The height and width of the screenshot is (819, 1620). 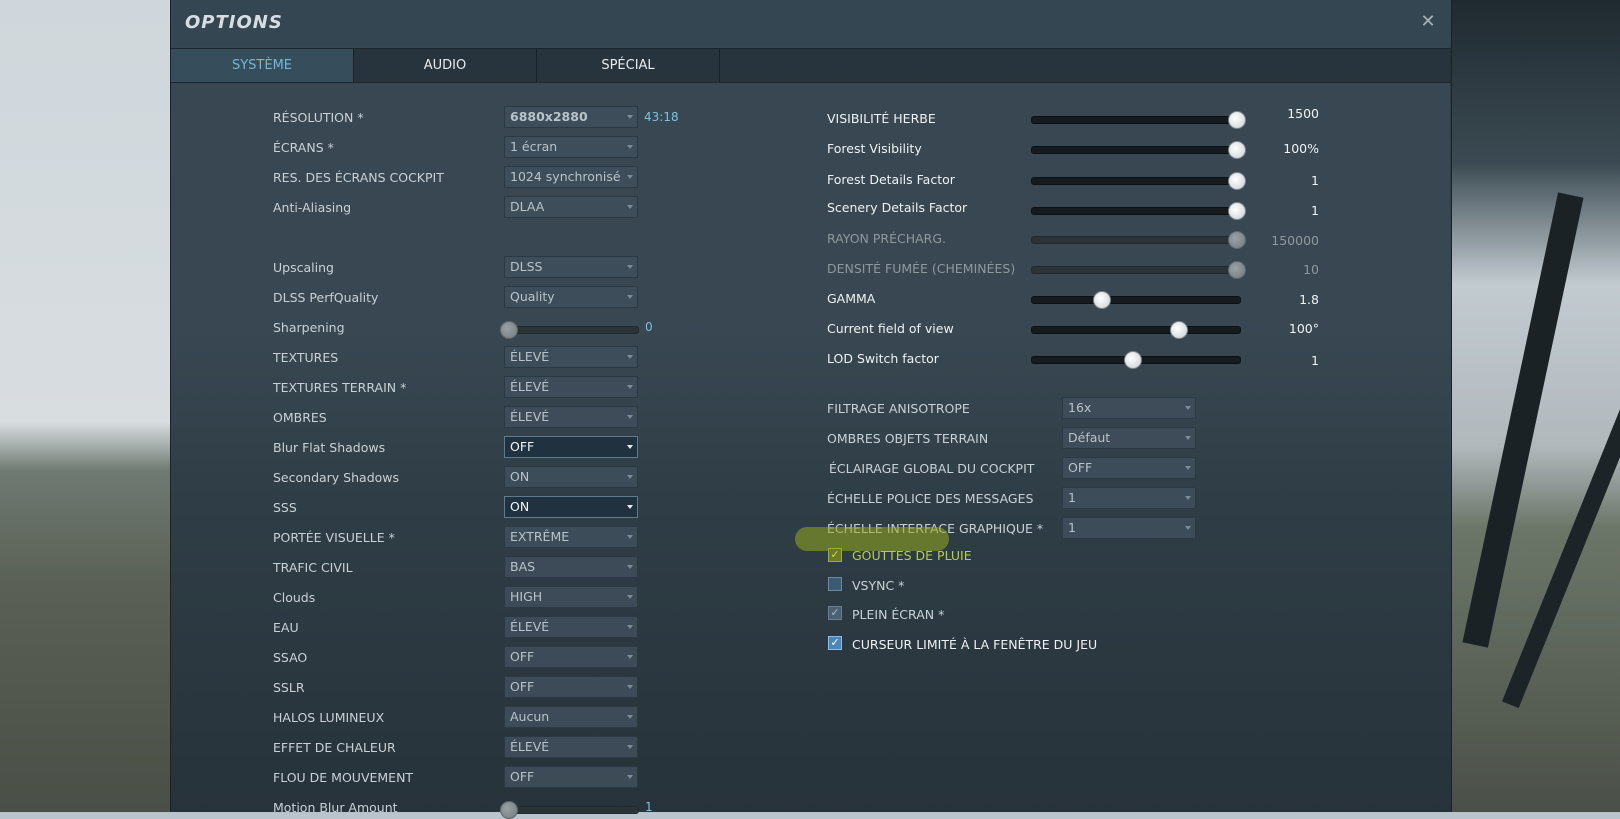 What do you see at coordinates (343, 777) in the screenshot?
I see `motion-blur-label: FLOU DE MOUVEMENT` at bounding box center [343, 777].